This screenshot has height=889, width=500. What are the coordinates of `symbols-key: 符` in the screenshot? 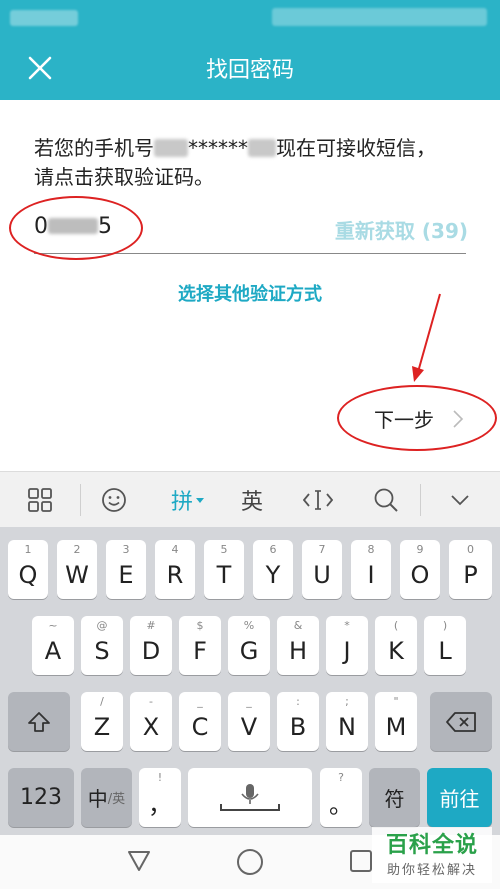 It's located at (394, 797).